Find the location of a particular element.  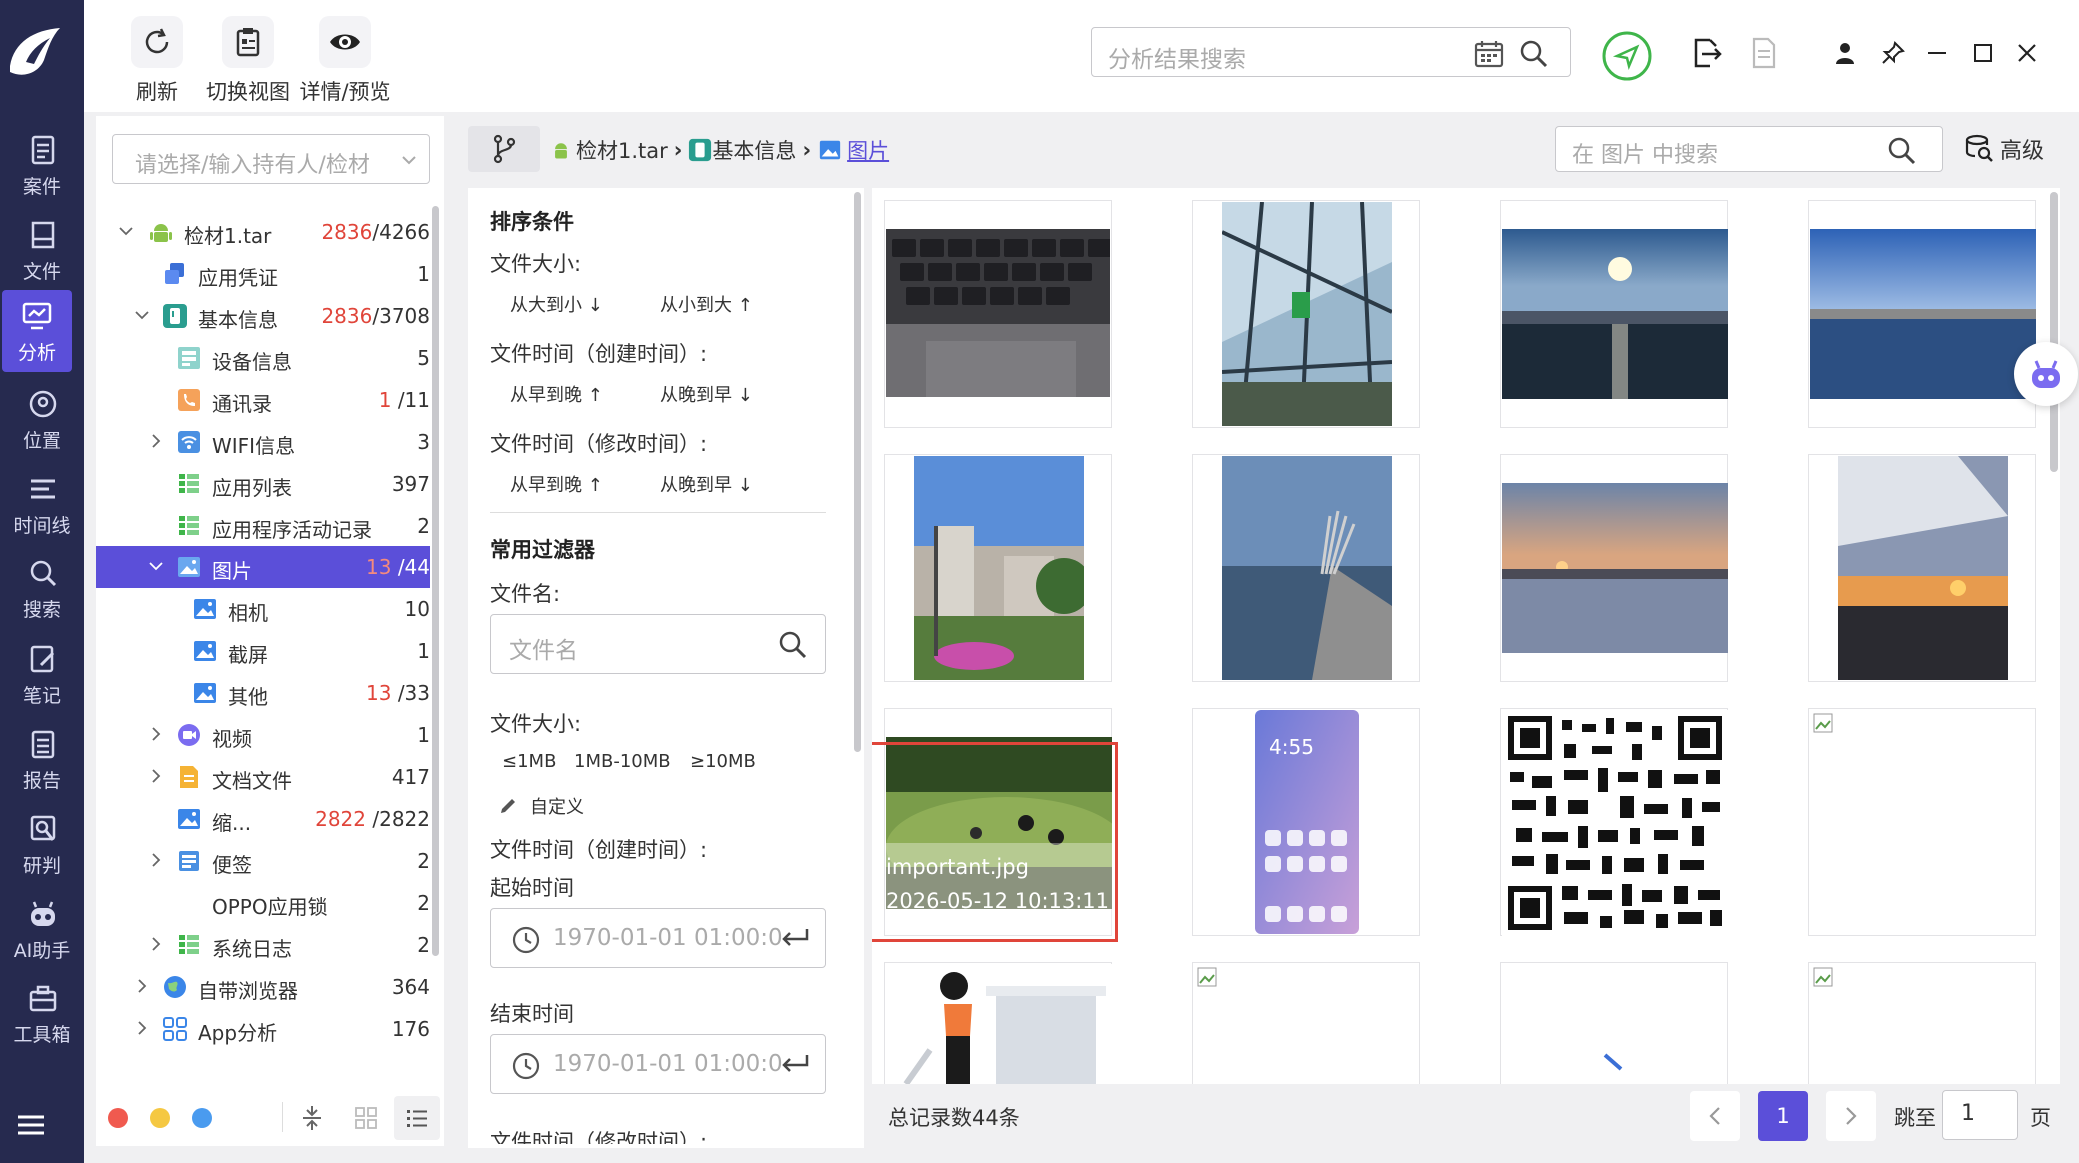

grid-scrollbar is located at coordinates (2054, 332).